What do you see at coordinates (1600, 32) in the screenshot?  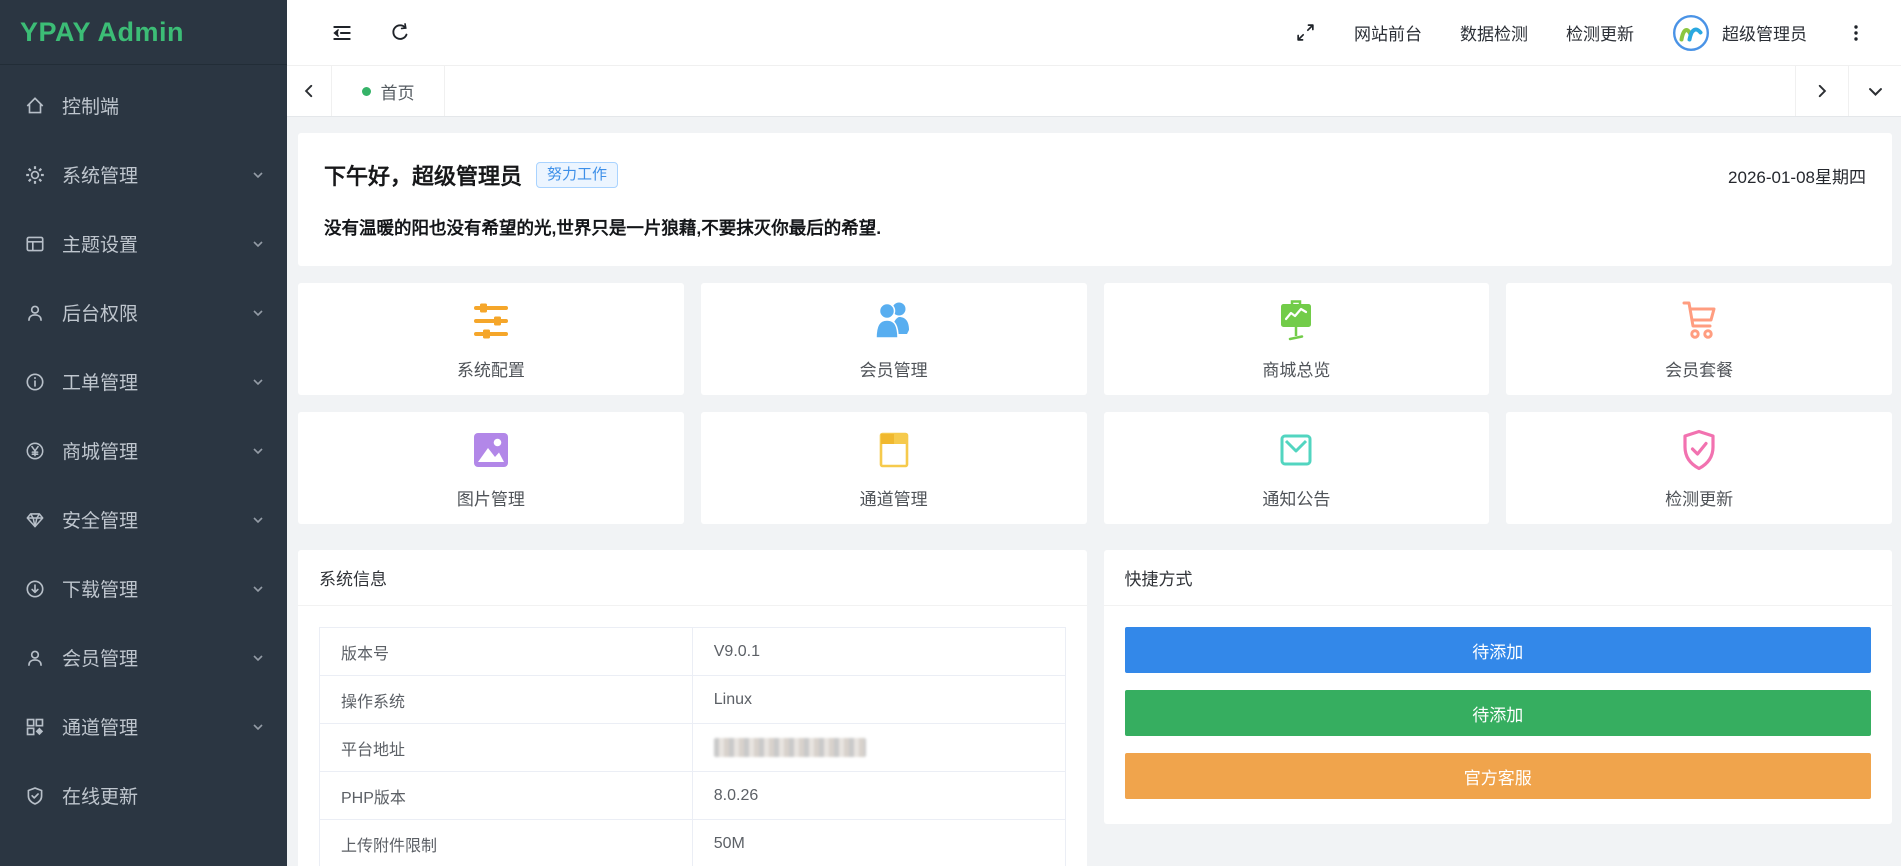 I see `topbar-link-check-update: 检测更新` at bounding box center [1600, 32].